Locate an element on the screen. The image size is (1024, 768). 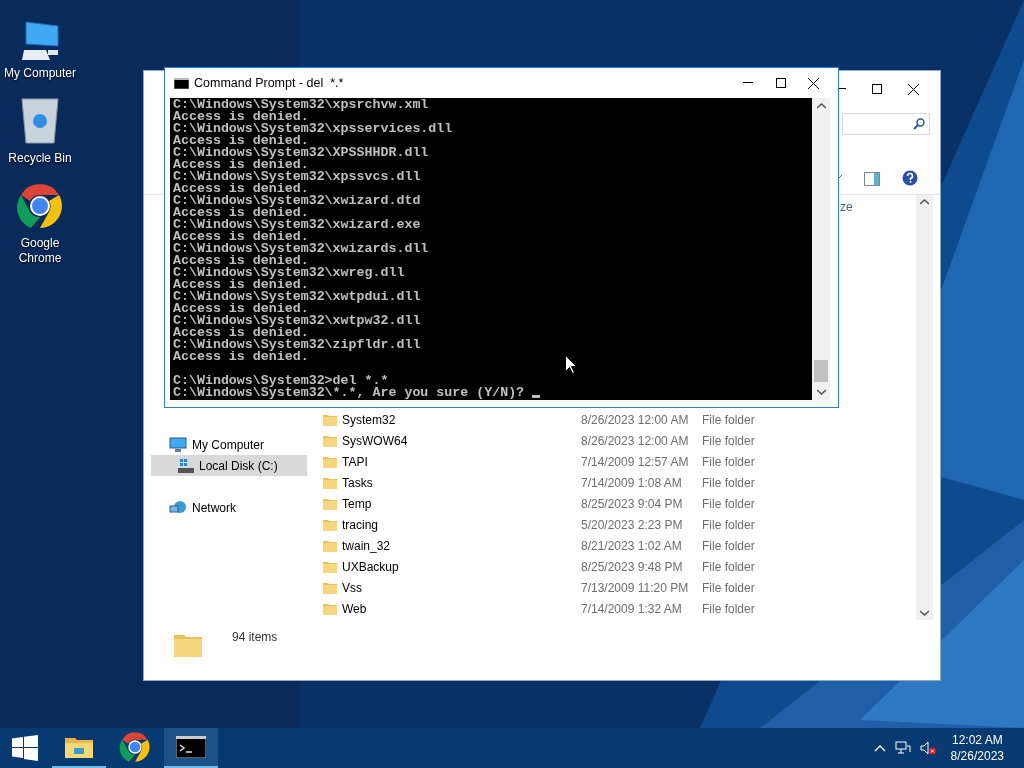
console-line: C:\Windows\System32\xwizards.dll is located at coordinates (301, 249).